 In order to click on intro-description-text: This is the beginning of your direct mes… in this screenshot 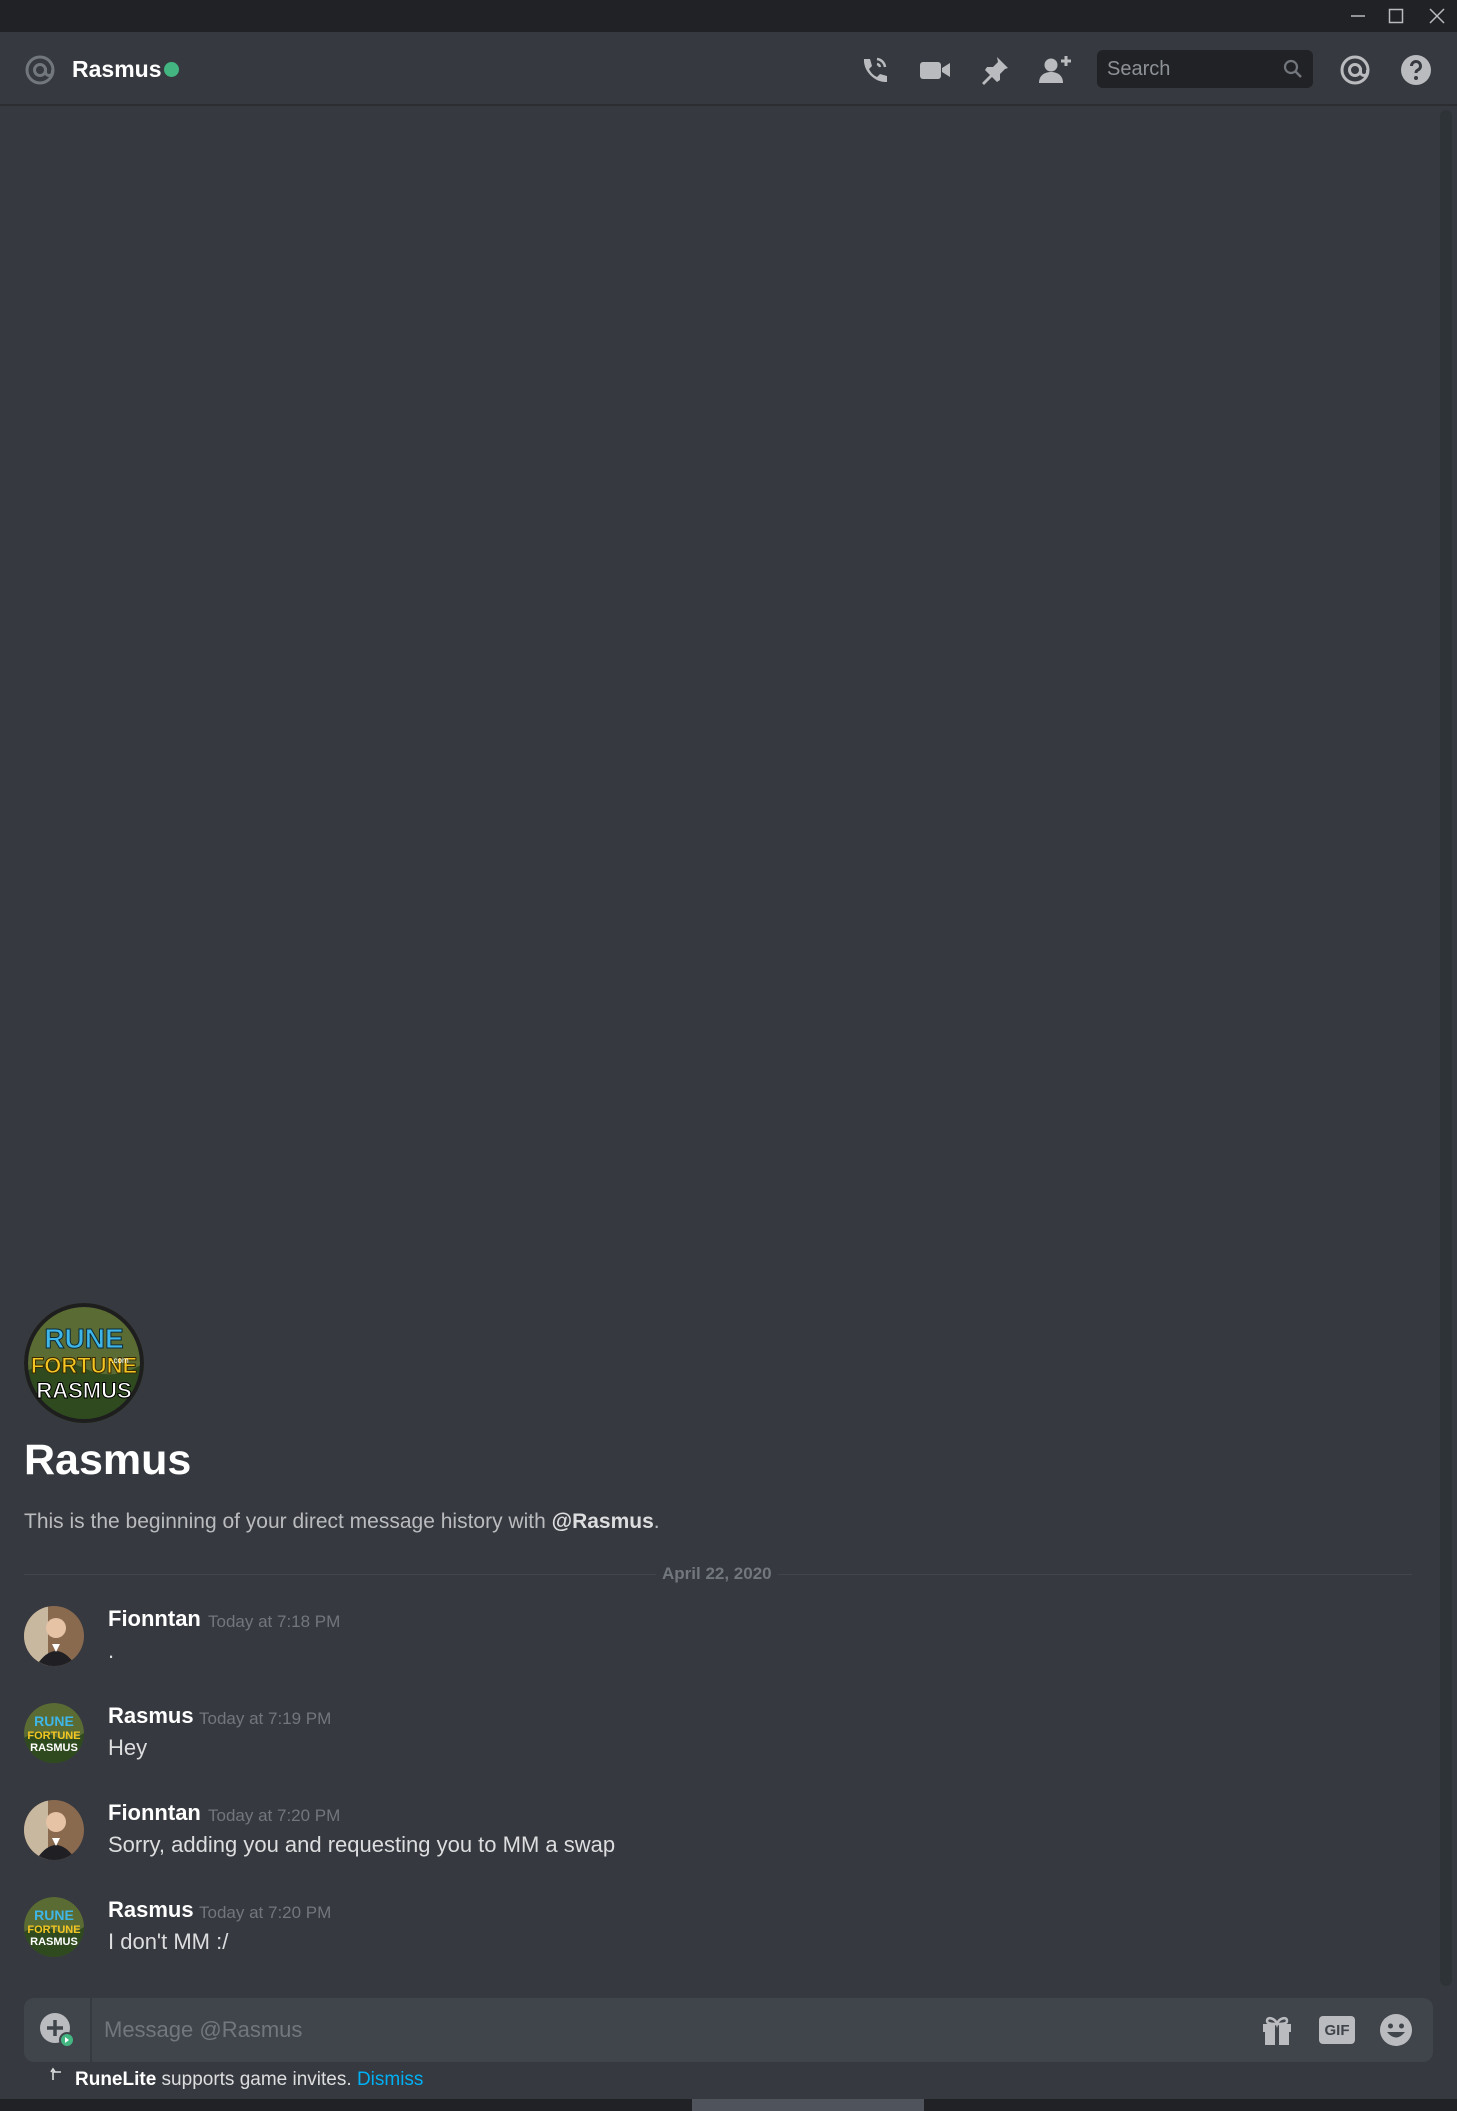, I will do `click(288, 1521)`.